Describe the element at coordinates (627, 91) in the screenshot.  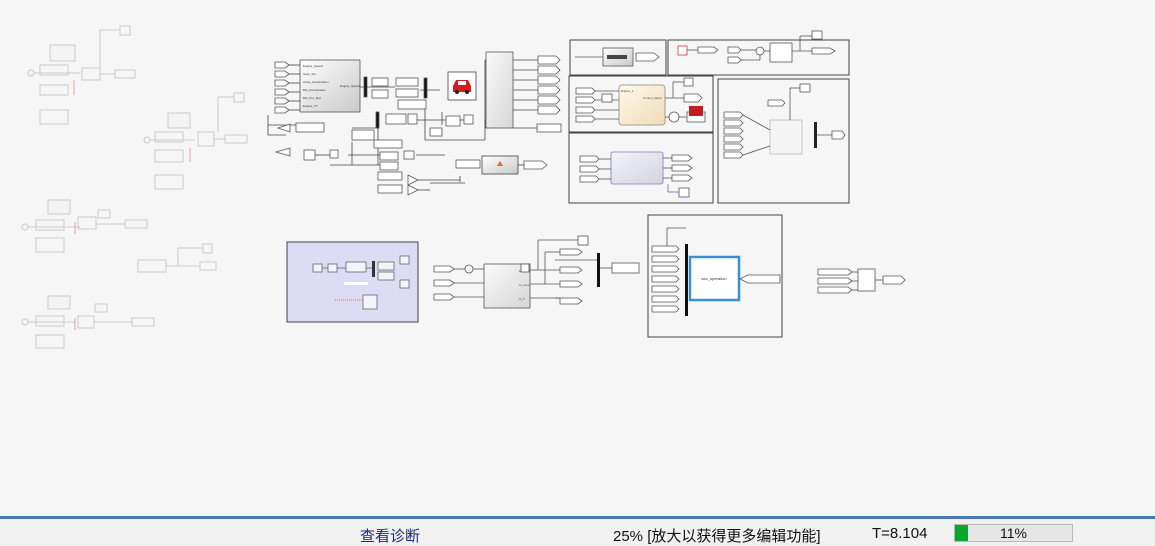
I see `controller-in-label: Engine_1` at that location.